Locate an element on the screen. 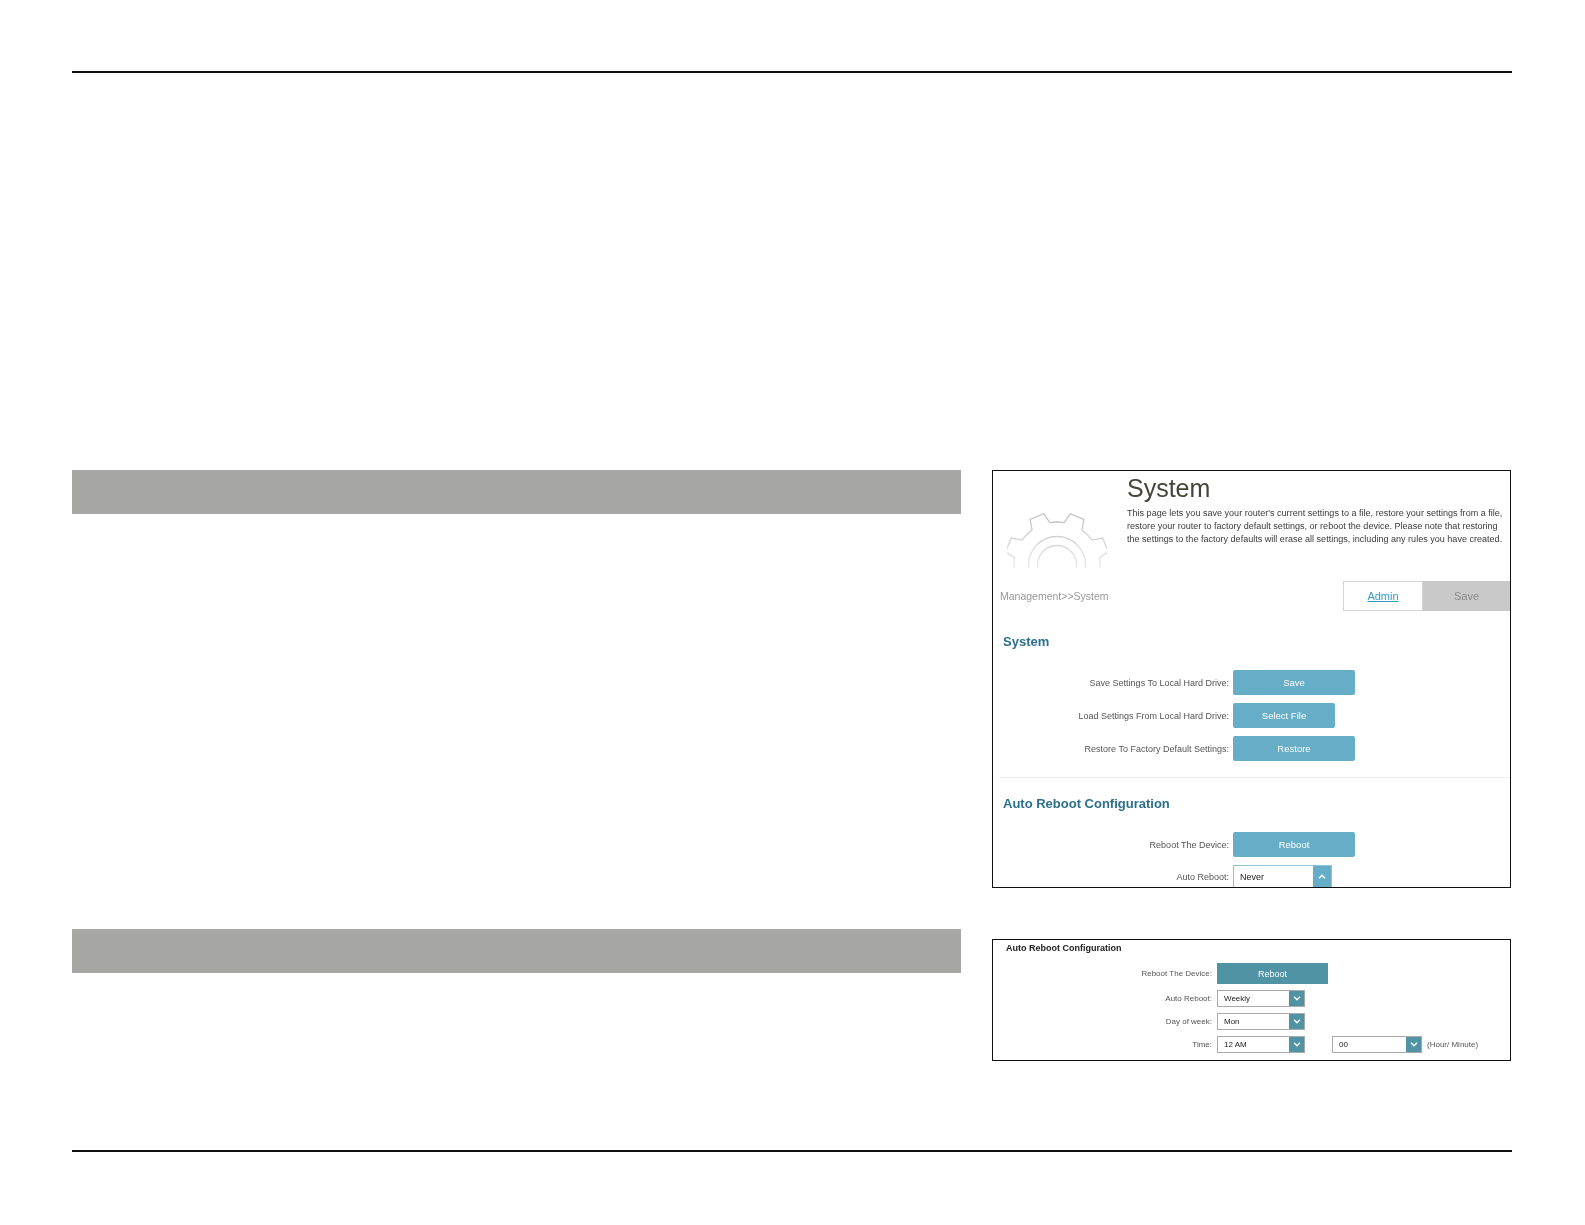  dropdown-field: 12 AM is located at coordinates (1261, 1044).